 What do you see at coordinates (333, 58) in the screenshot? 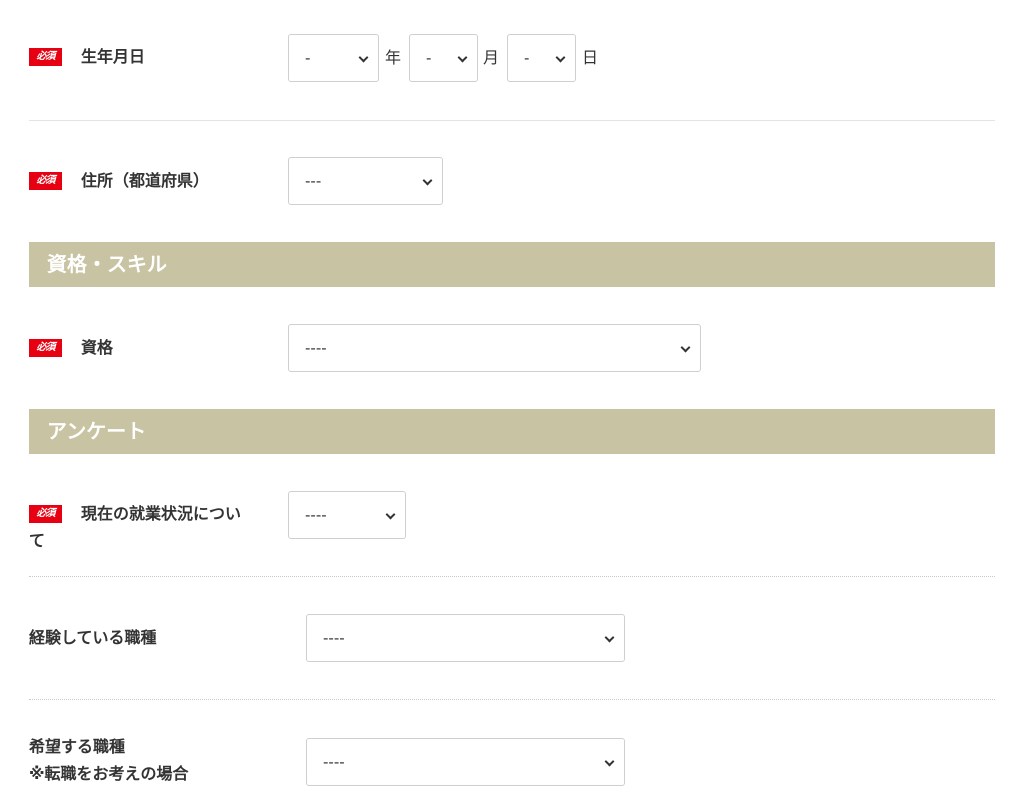
I see `birth-year-select: -` at bounding box center [333, 58].